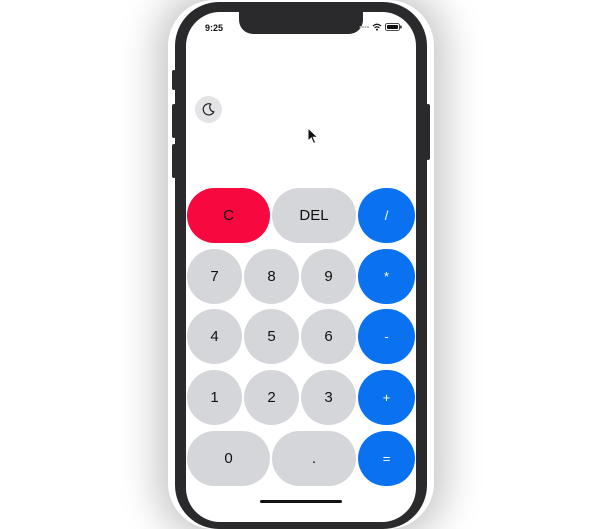  What do you see at coordinates (377, 27) in the screenshot?
I see `wifi-icon` at bounding box center [377, 27].